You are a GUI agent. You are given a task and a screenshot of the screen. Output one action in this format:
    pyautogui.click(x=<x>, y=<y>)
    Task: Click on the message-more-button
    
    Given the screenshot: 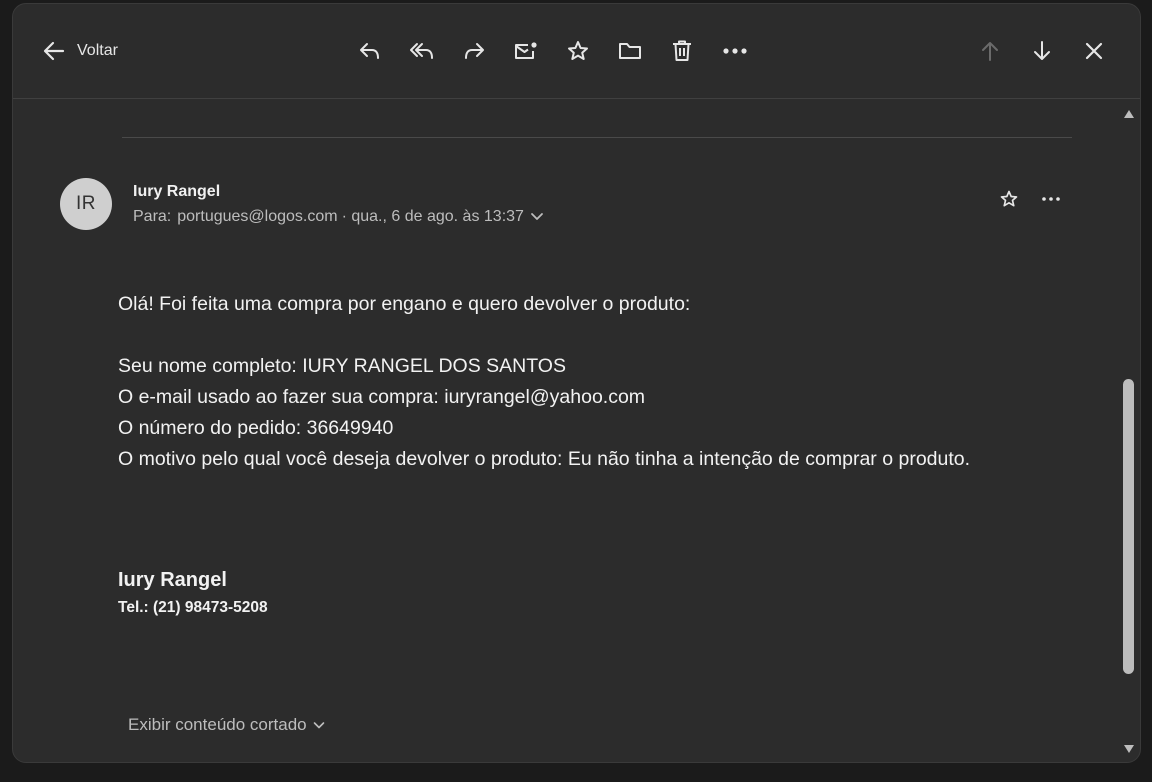 What is the action you would take?
    pyautogui.click(x=1051, y=201)
    